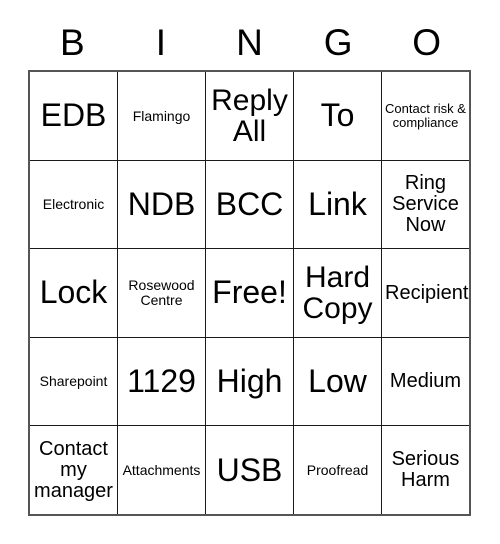 The image size is (500, 544). I want to click on bingo-row: Sharepoint 1129 High Low Medium, so click(249, 381).